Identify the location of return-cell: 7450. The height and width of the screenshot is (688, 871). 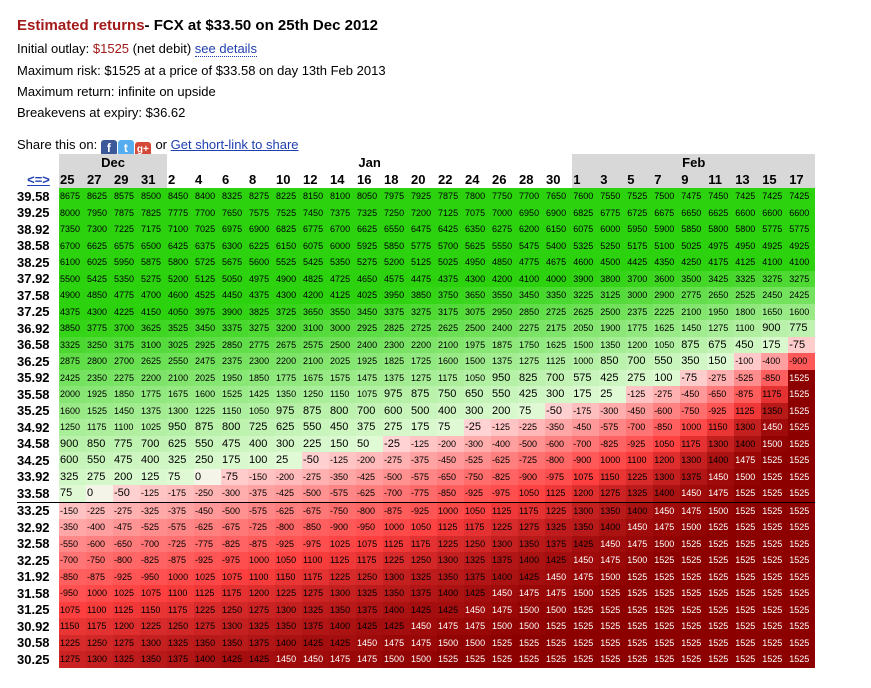
(721, 196).